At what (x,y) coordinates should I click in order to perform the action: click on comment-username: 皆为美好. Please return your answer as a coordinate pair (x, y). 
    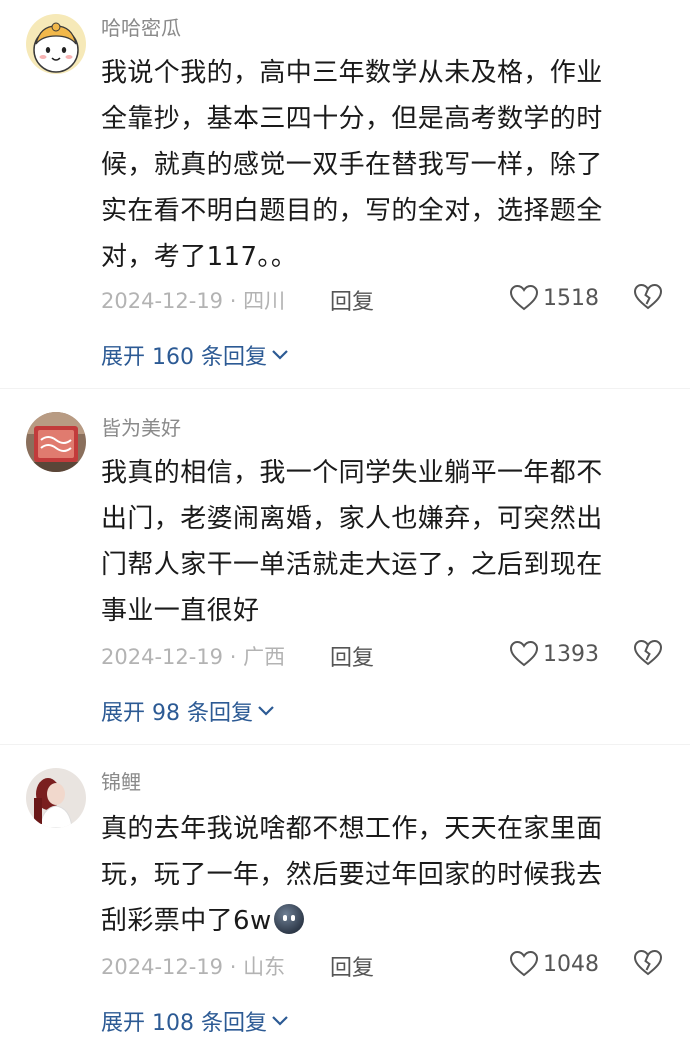
    Looking at the image, I should click on (141, 428).